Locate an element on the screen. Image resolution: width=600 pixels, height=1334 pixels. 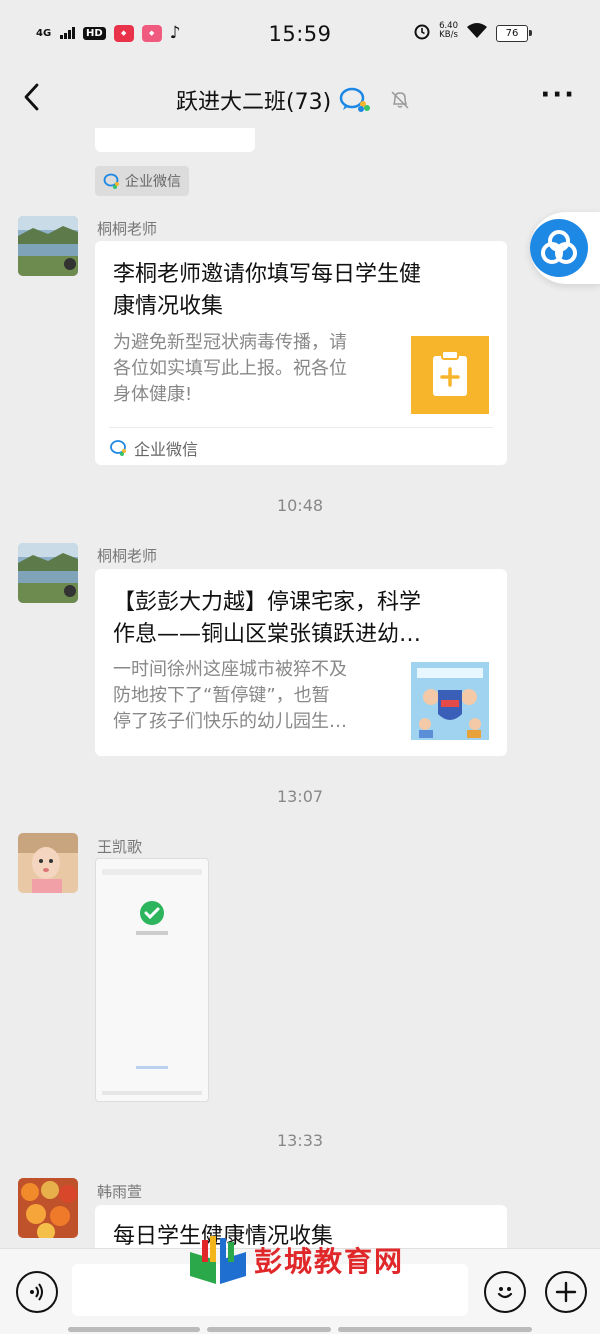
status-right-icons: 6.40 KB/s is located at coordinates (450, 31).